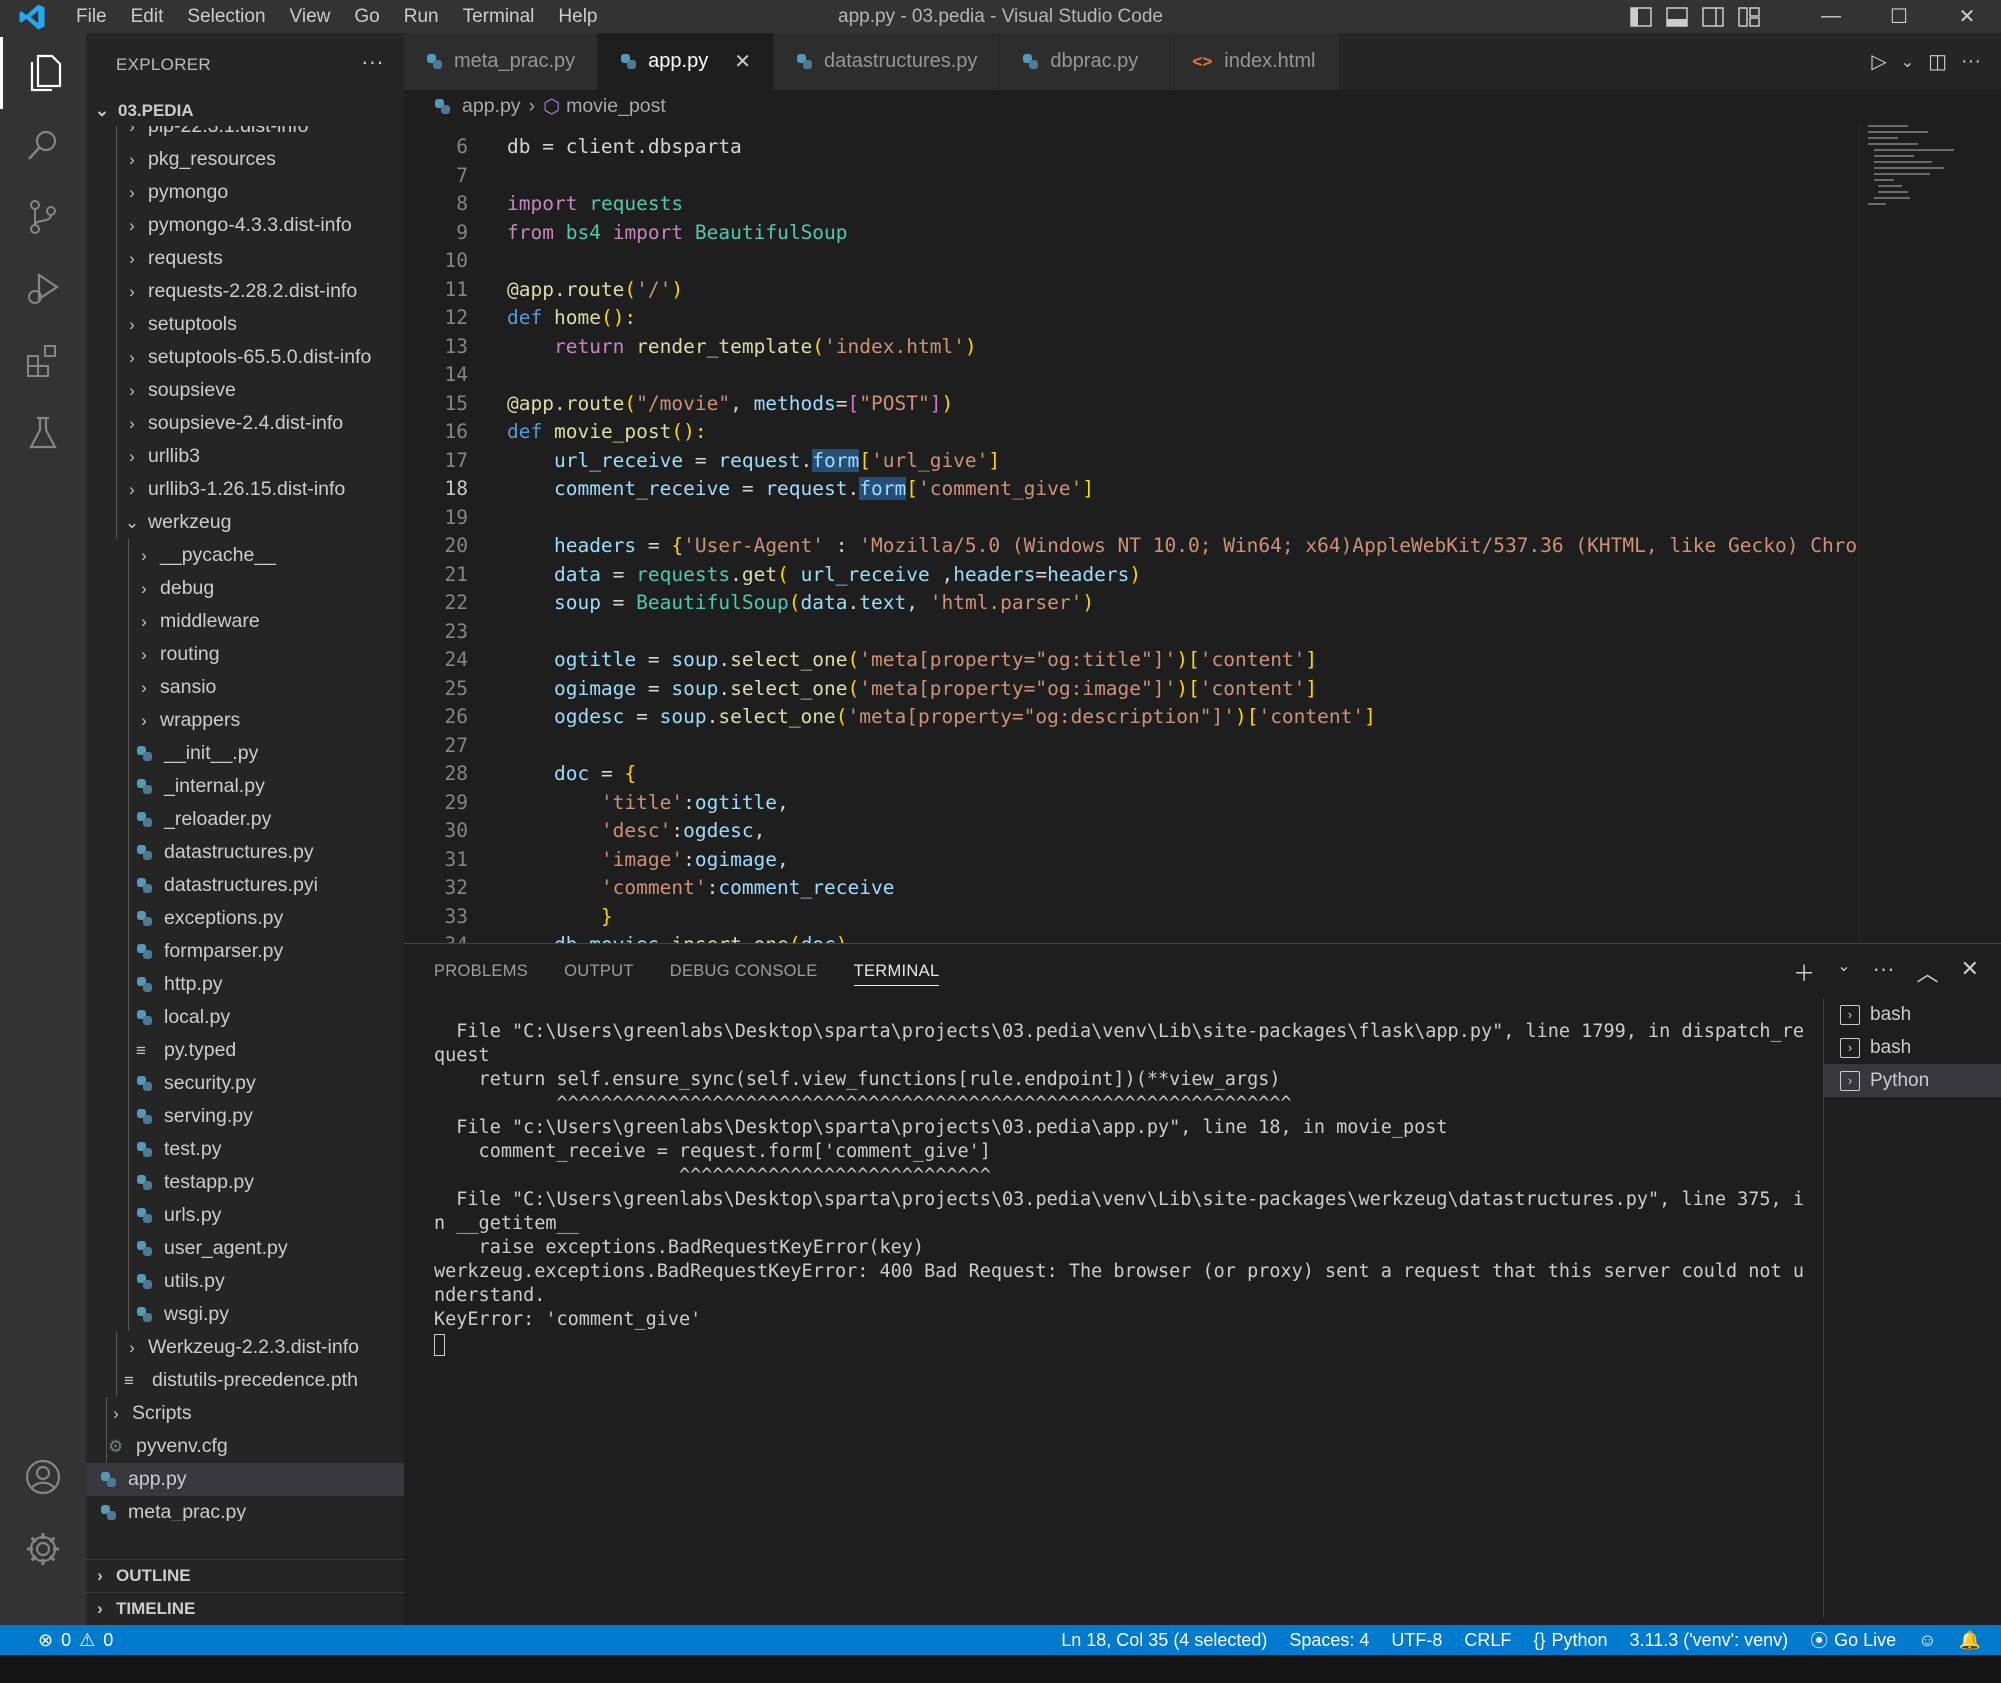  What do you see at coordinates (1749, 17) in the screenshot?
I see `customize-layout-icon` at bounding box center [1749, 17].